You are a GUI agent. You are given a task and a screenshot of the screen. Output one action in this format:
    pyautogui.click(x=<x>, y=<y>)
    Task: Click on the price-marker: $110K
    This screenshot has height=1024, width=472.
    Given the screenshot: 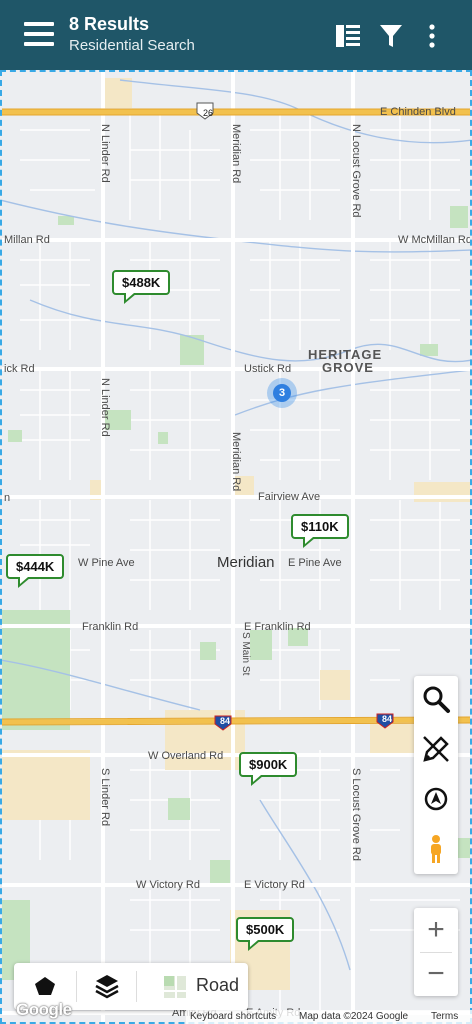 What is the action you would take?
    pyautogui.click(x=320, y=531)
    